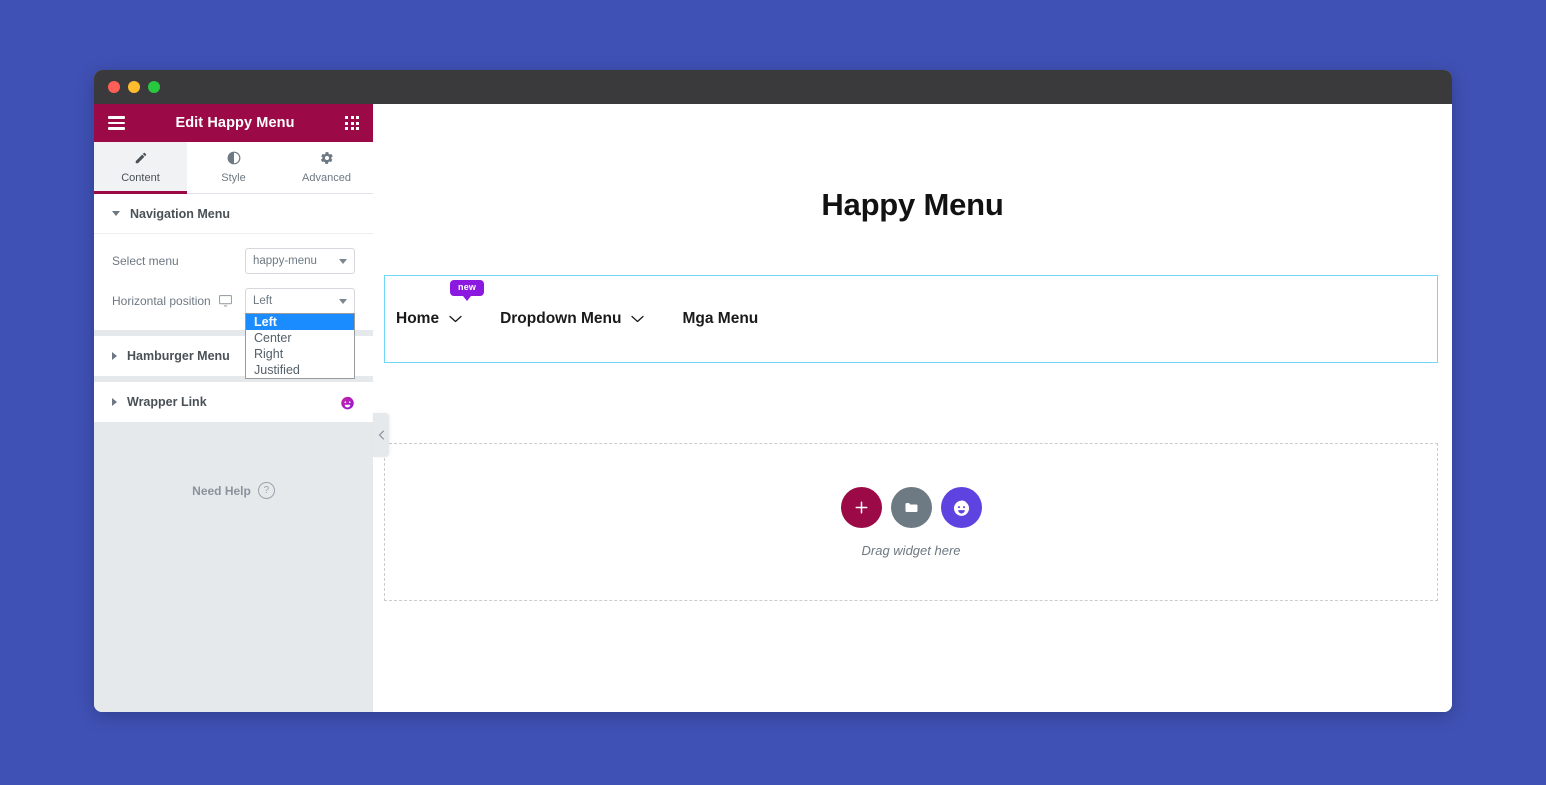  I want to click on plus-icon, so click(861, 507).